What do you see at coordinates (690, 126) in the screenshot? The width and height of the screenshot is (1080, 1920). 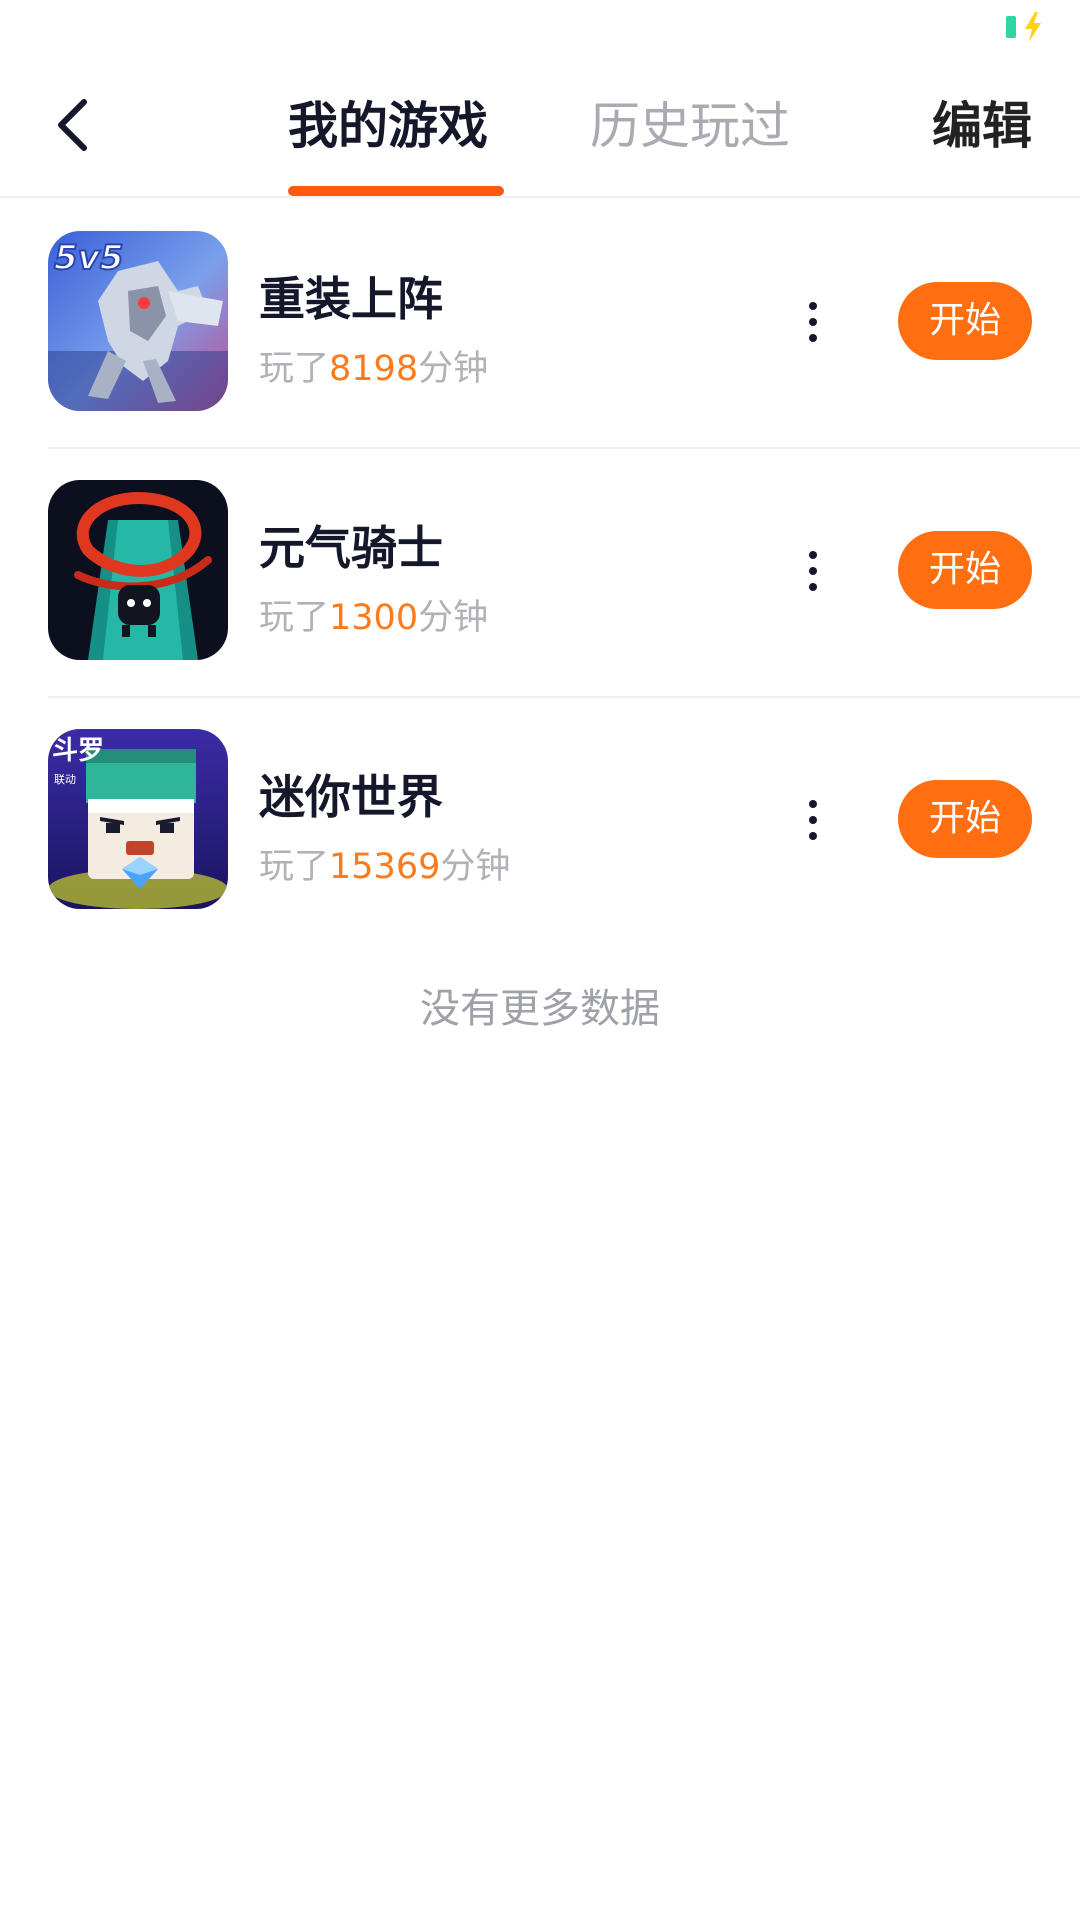 I see `tab-history: 历史玩过` at bounding box center [690, 126].